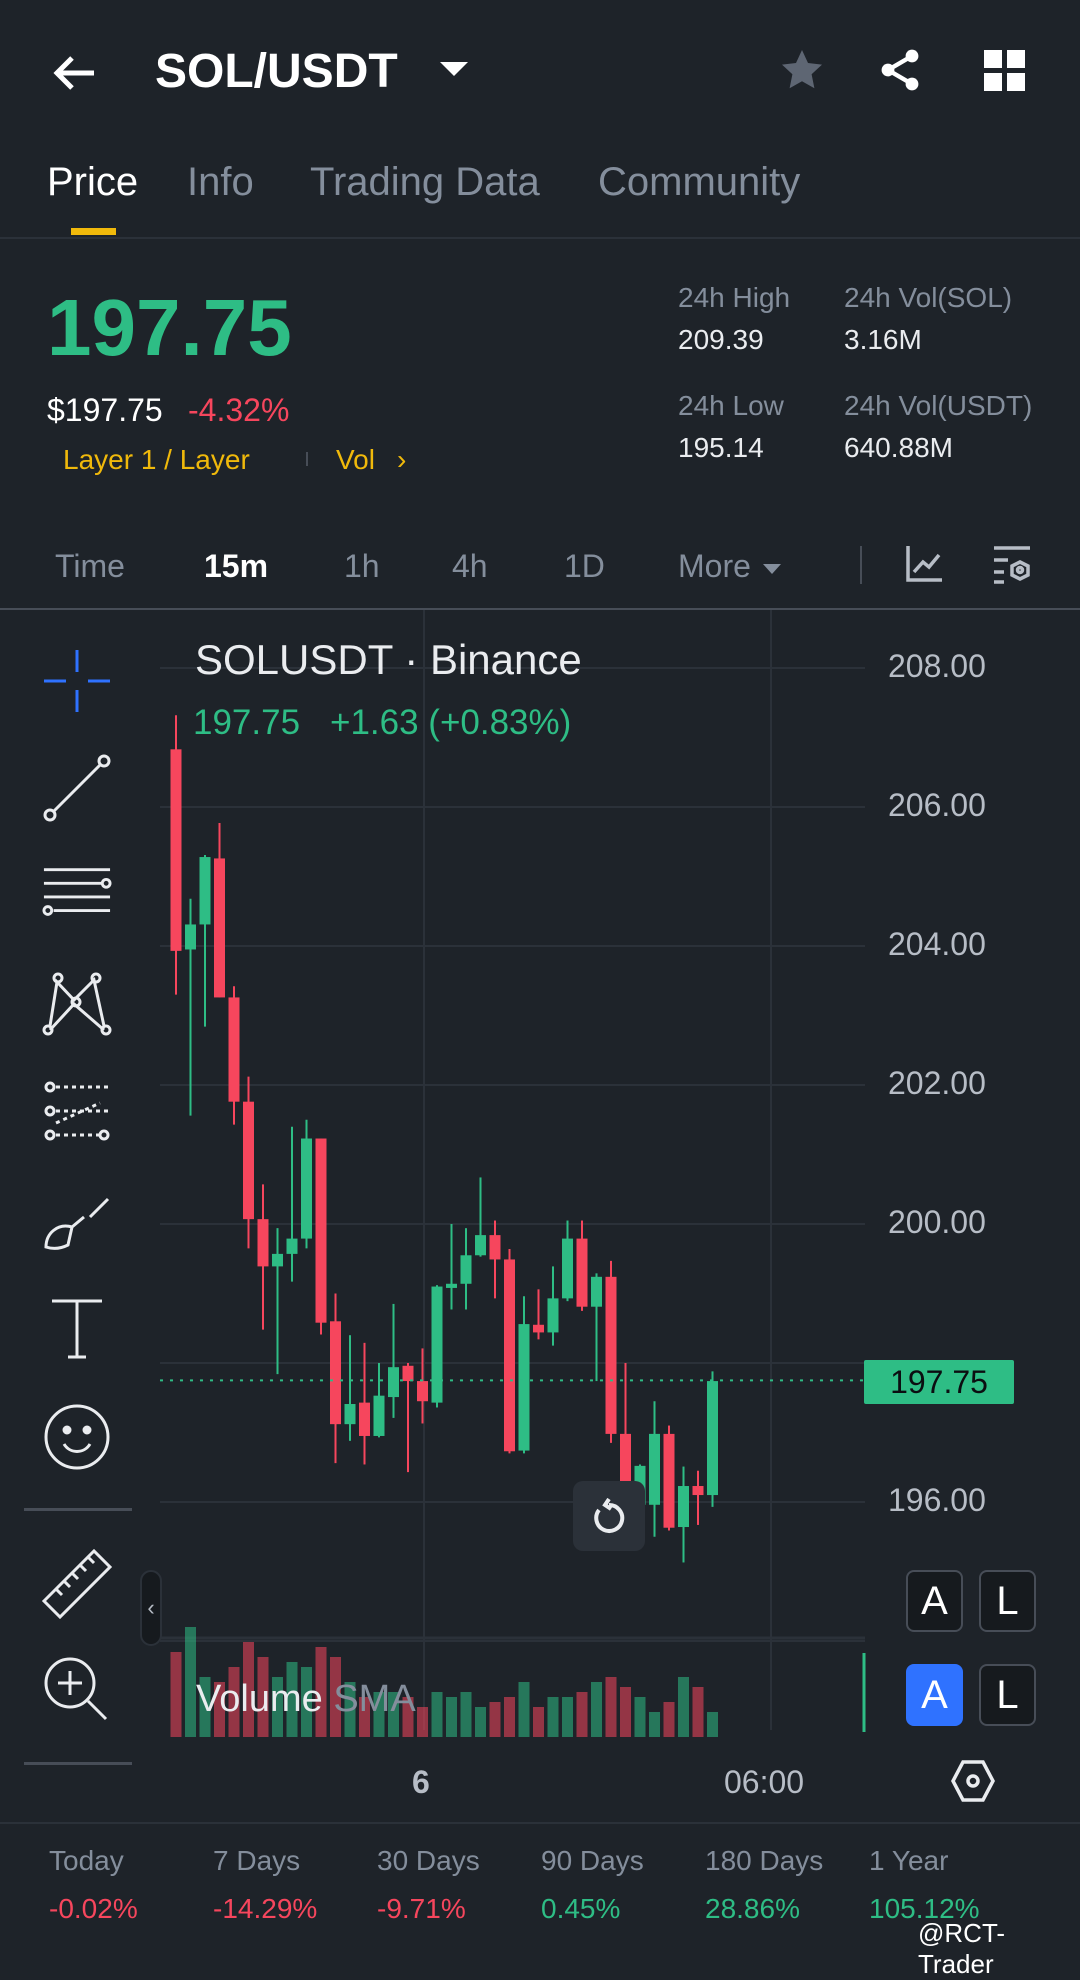 The height and width of the screenshot is (1980, 1080). I want to click on volume-label: Volume, so click(259, 1699).